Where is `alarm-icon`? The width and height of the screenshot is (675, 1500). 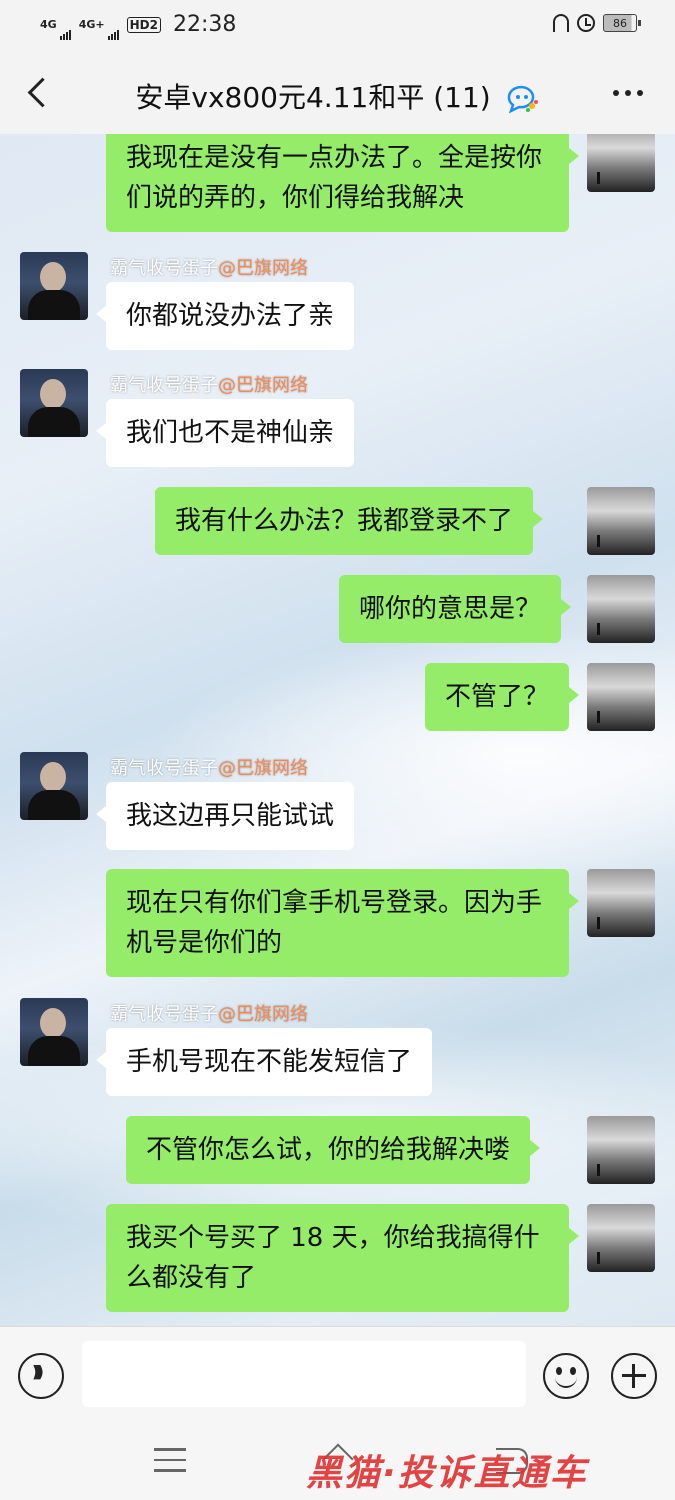 alarm-icon is located at coordinates (586, 23).